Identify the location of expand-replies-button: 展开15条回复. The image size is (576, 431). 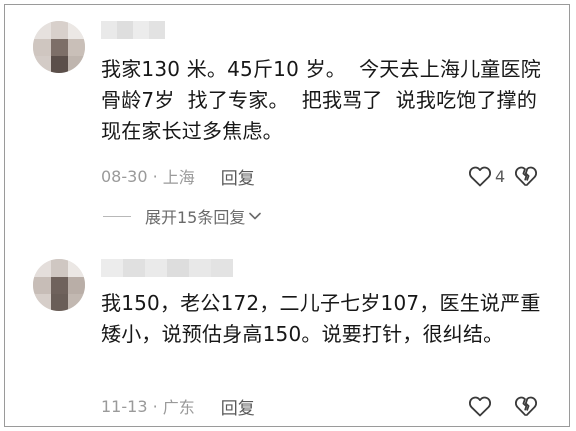
(182, 216).